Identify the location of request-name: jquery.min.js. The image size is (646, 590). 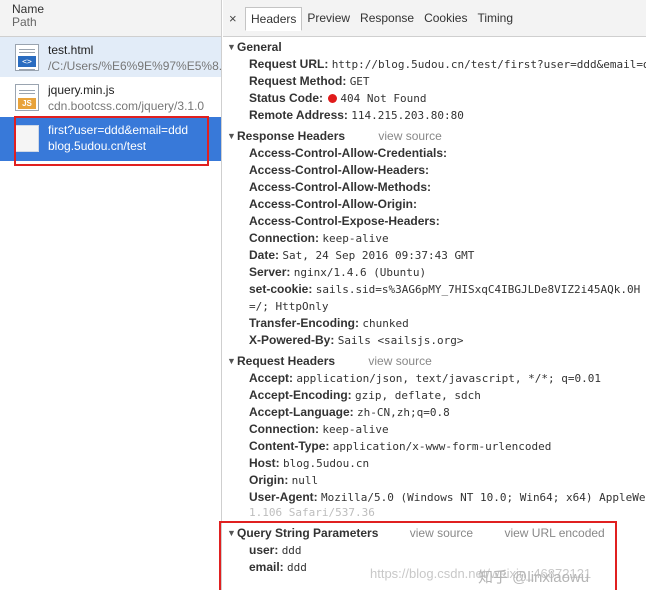
(81, 90).